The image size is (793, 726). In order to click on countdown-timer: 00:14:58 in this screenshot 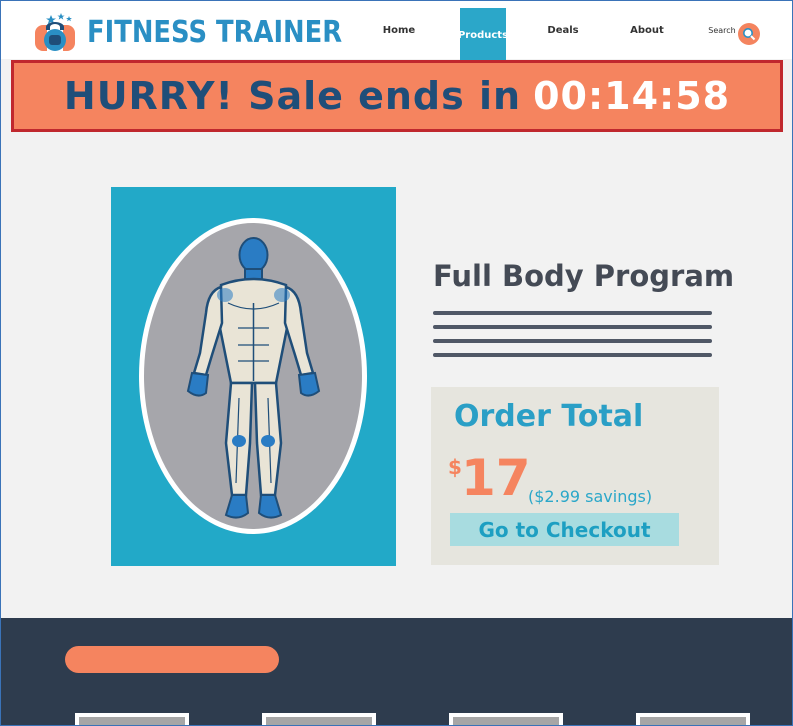, I will do `click(632, 96)`.